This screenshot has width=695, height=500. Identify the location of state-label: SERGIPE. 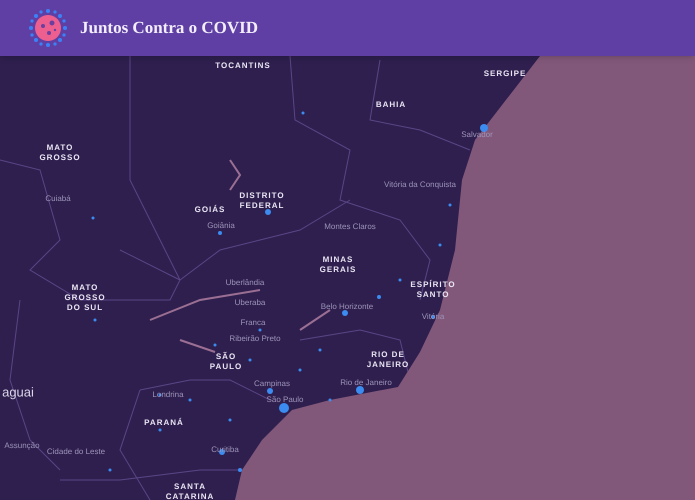
(505, 74).